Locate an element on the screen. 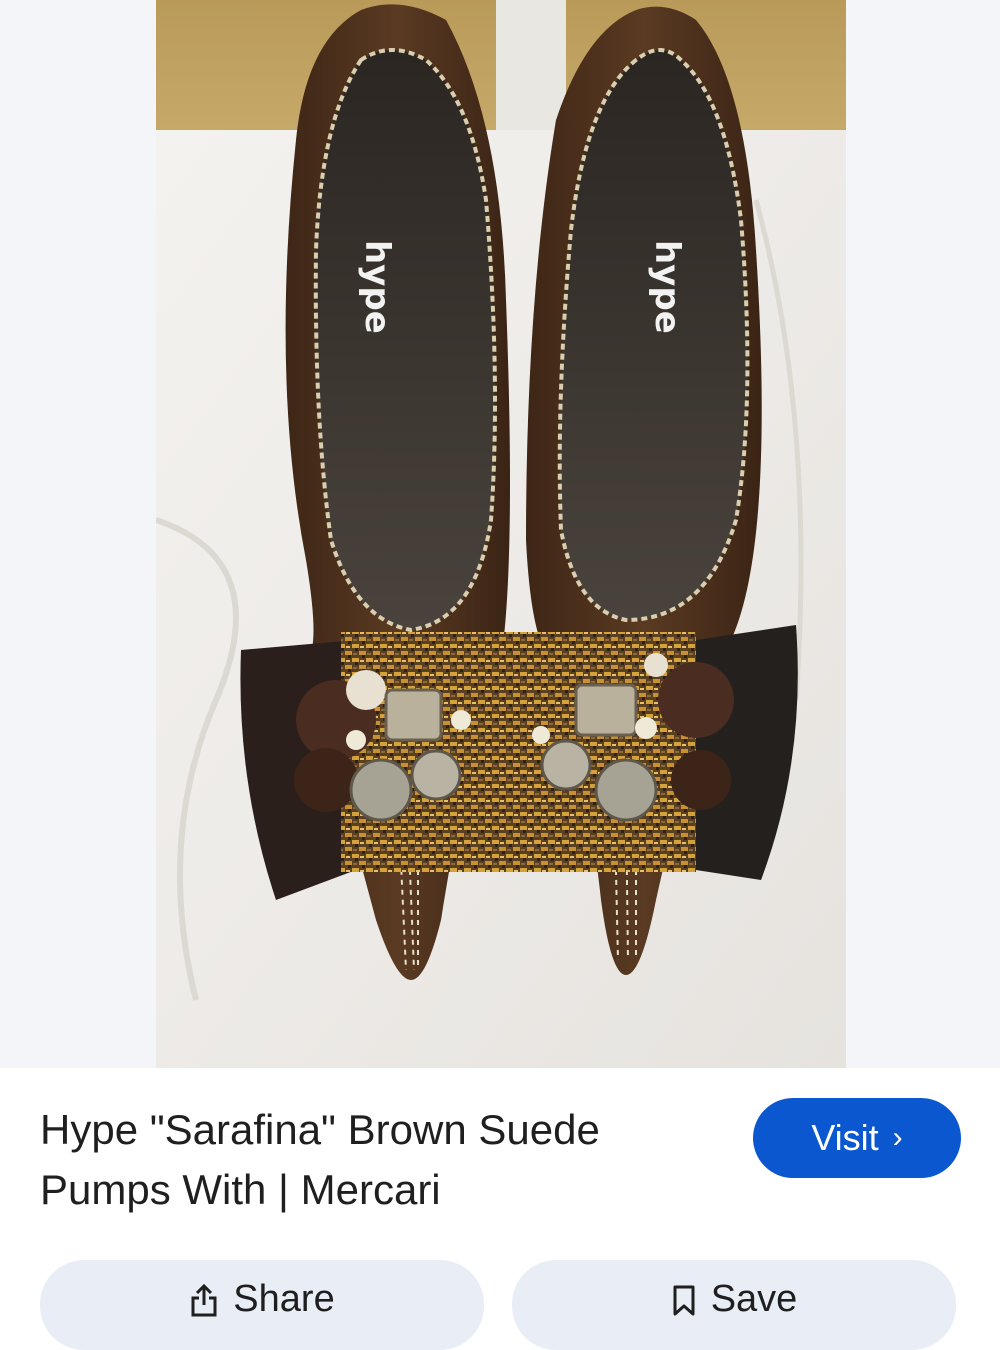 This screenshot has width=1000, height=1350. action-bar: Share Save is located at coordinates (500, 1294).